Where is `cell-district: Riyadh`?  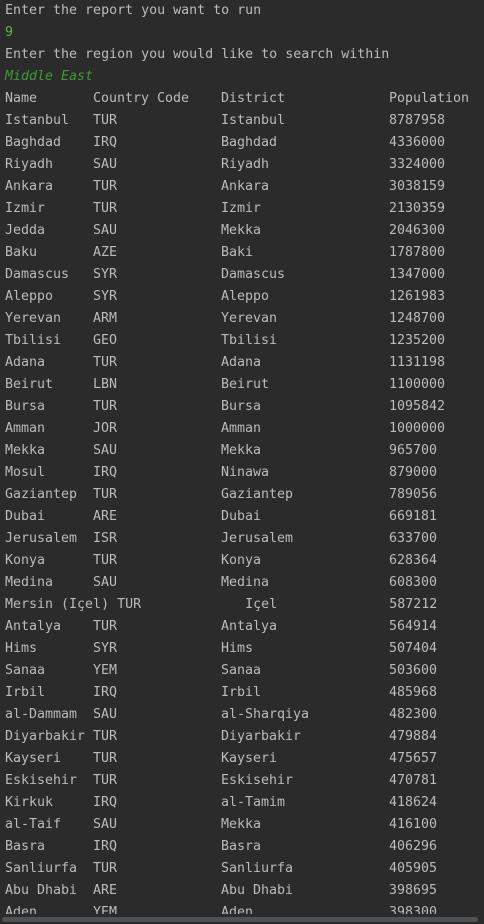 cell-district: Riyadh is located at coordinates (245, 164).